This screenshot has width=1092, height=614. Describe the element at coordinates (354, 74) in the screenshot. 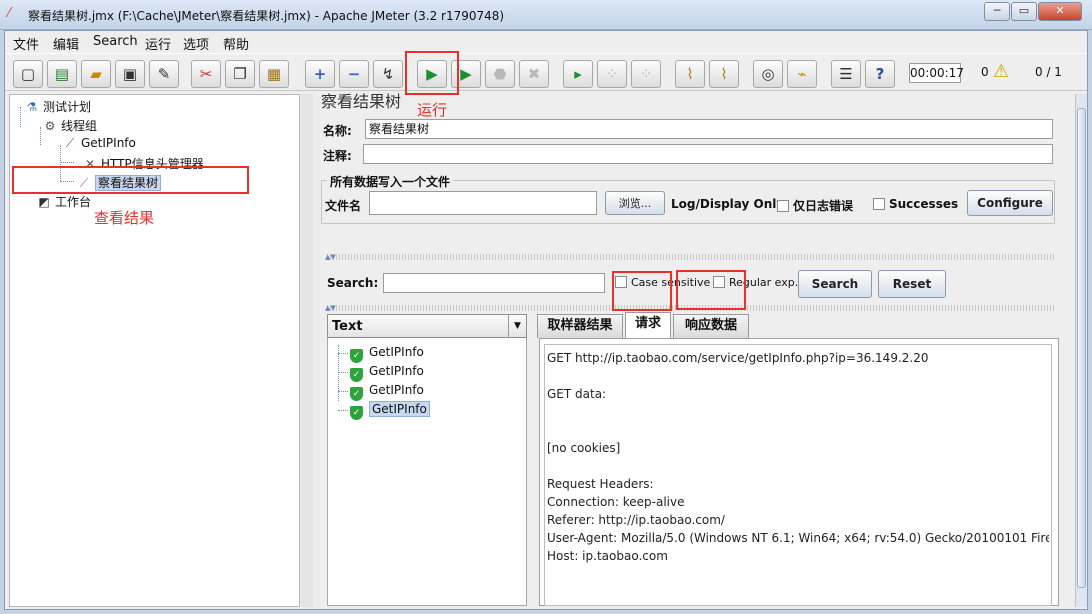

I see `collapse-icon: −` at that location.